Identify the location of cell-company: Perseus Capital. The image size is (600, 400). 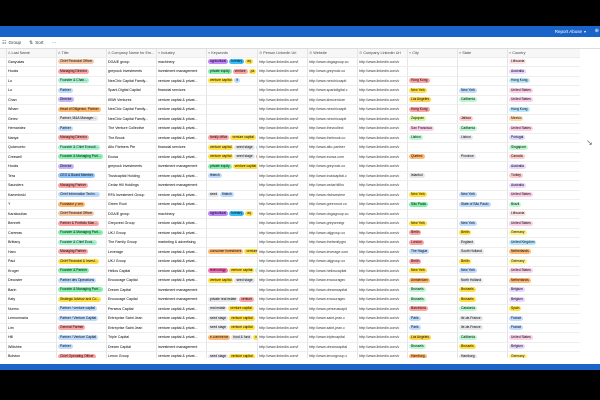
(131, 309).